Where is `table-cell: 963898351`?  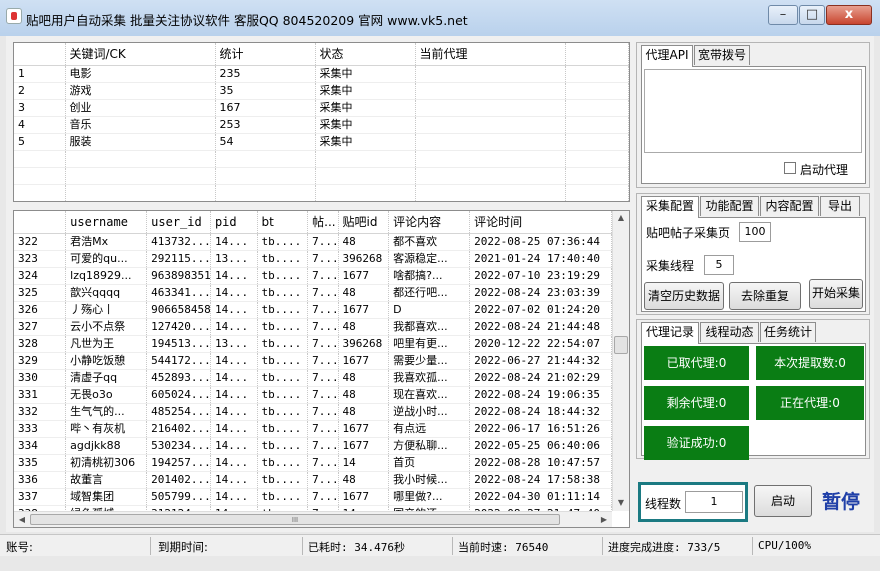
table-cell: 963898351 is located at coordinates (178, 276).